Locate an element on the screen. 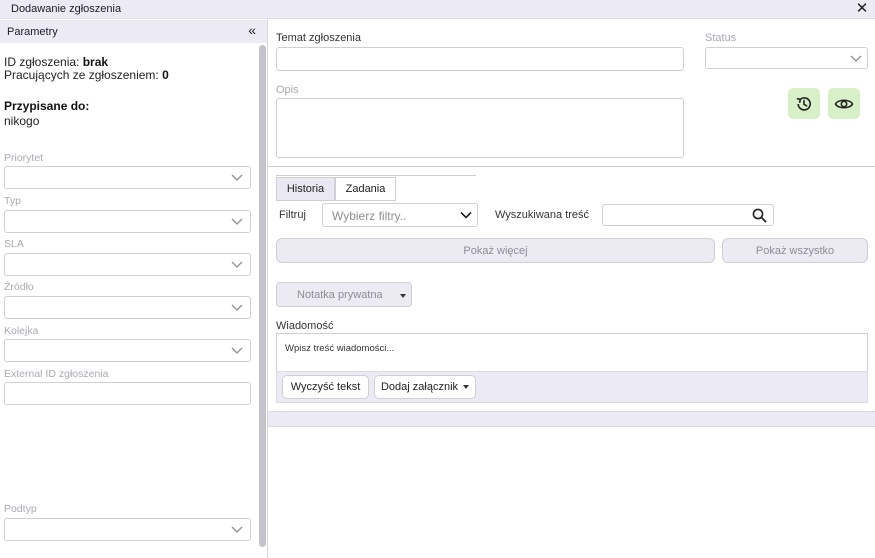  queue-select is located at coordinates (127, 350).